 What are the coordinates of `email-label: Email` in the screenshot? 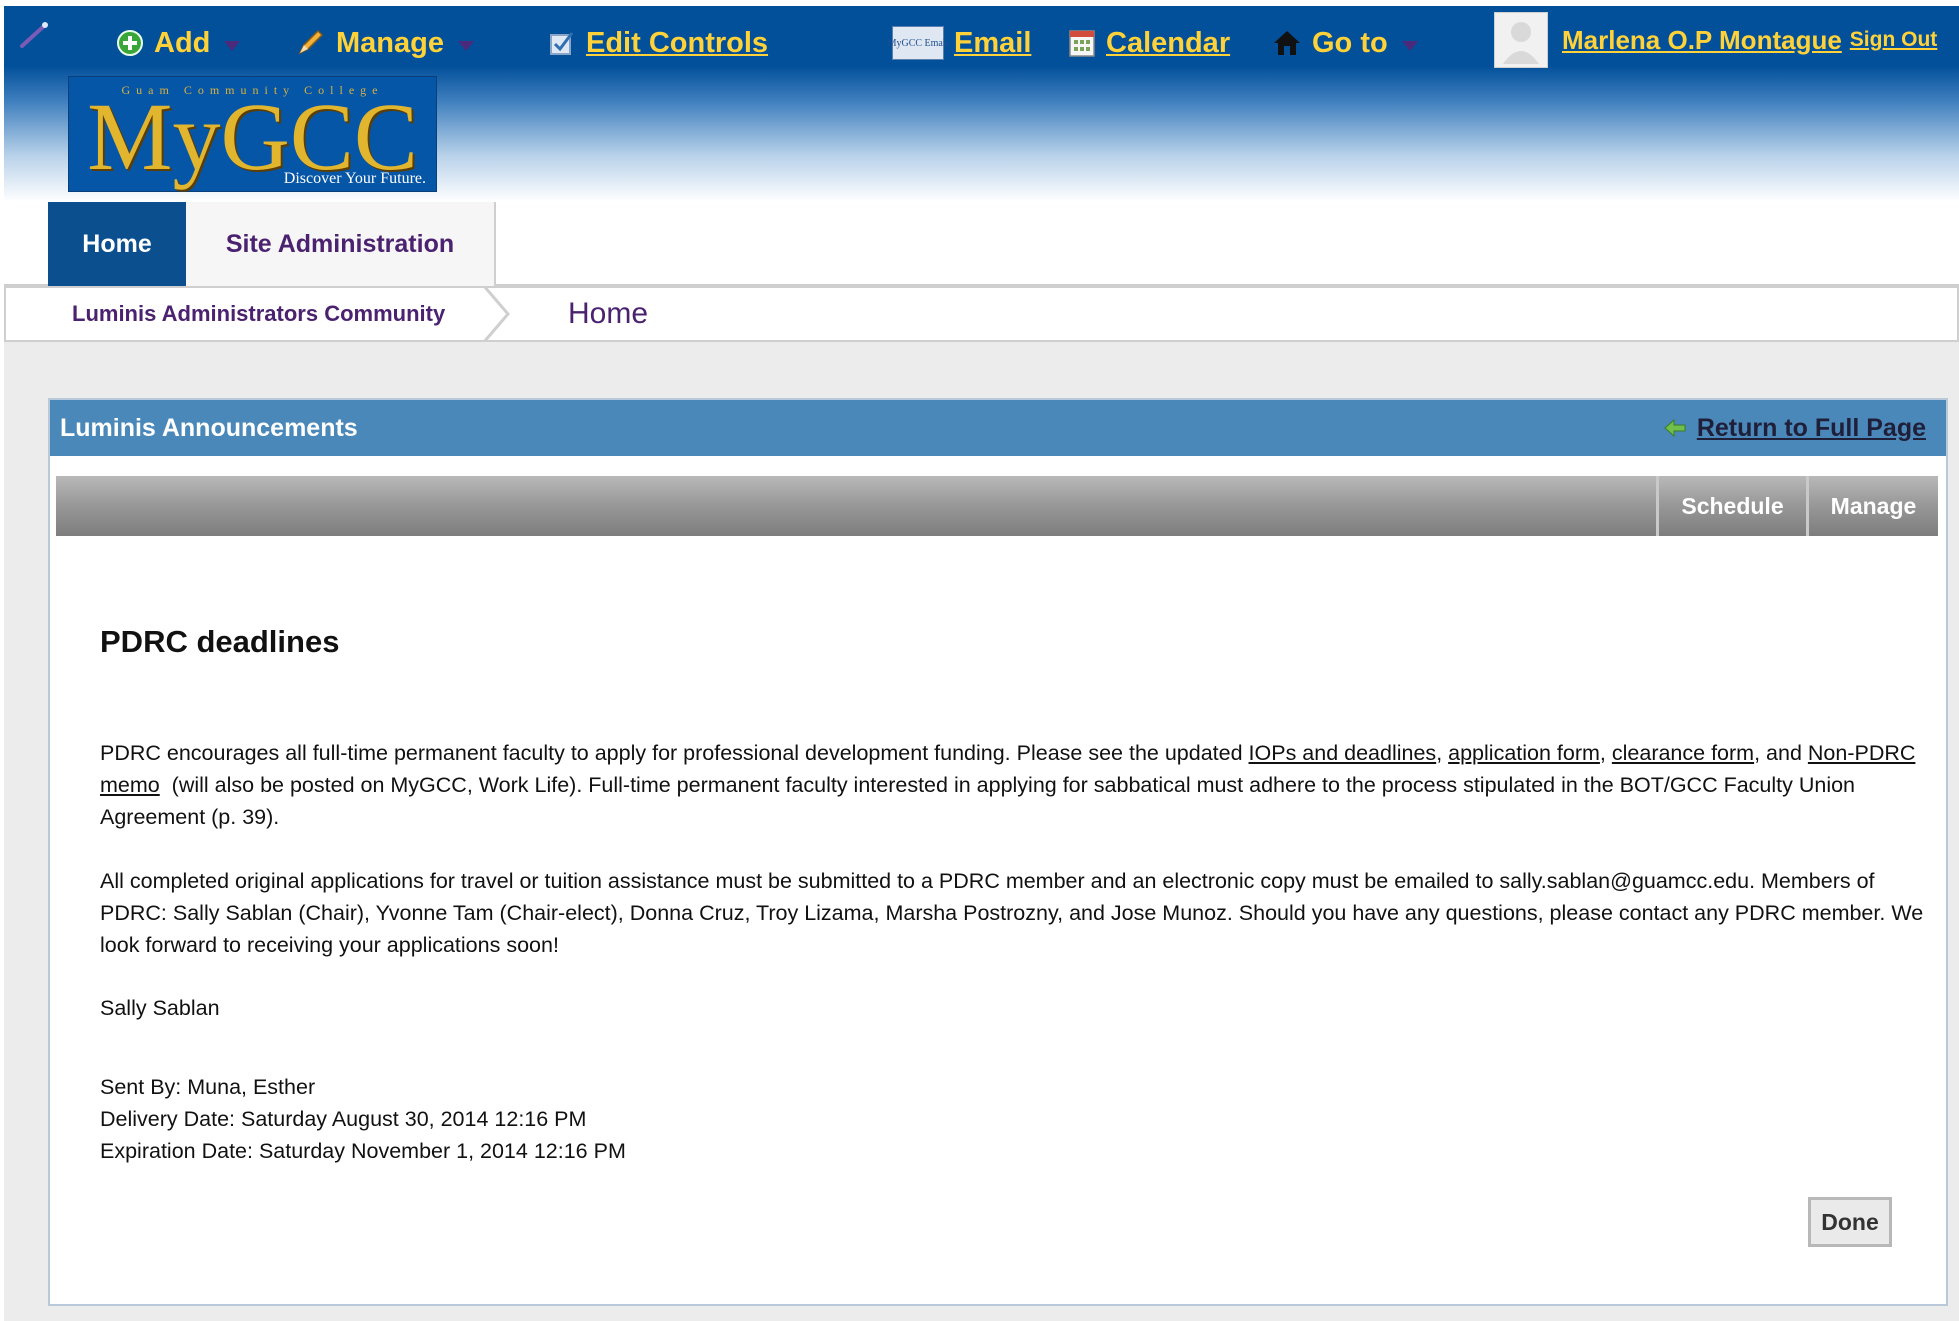 It's located at (993, 42).